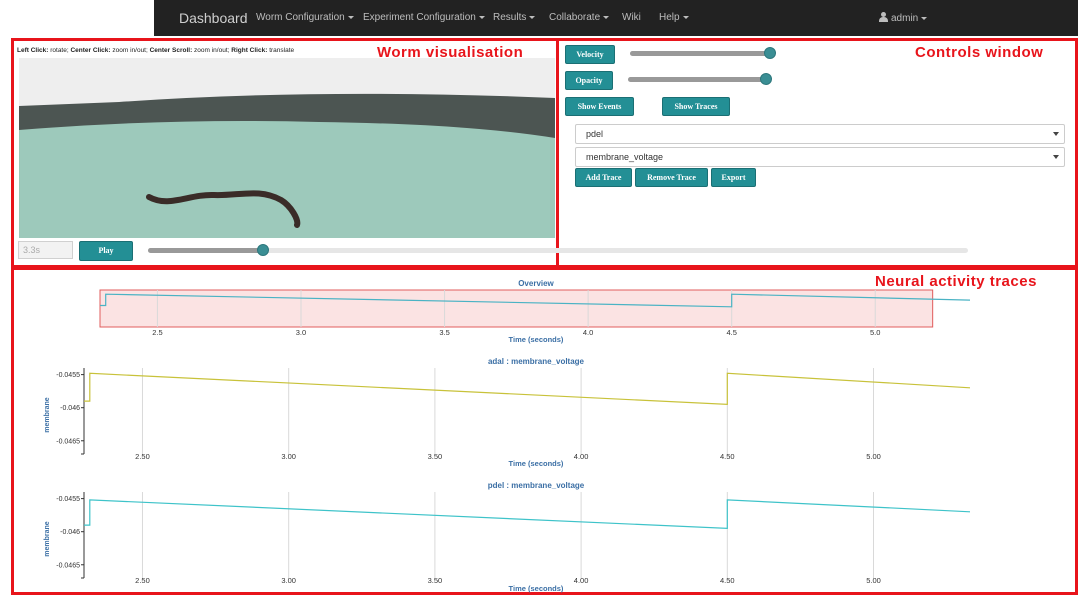 Image resolution: width=1084 pixels, height=598 pixels. What do you see at coordinates (536, 361) in the screenshot?
I see `chart-title: adal : membrane_voltage` at bounding box center [536, 361].